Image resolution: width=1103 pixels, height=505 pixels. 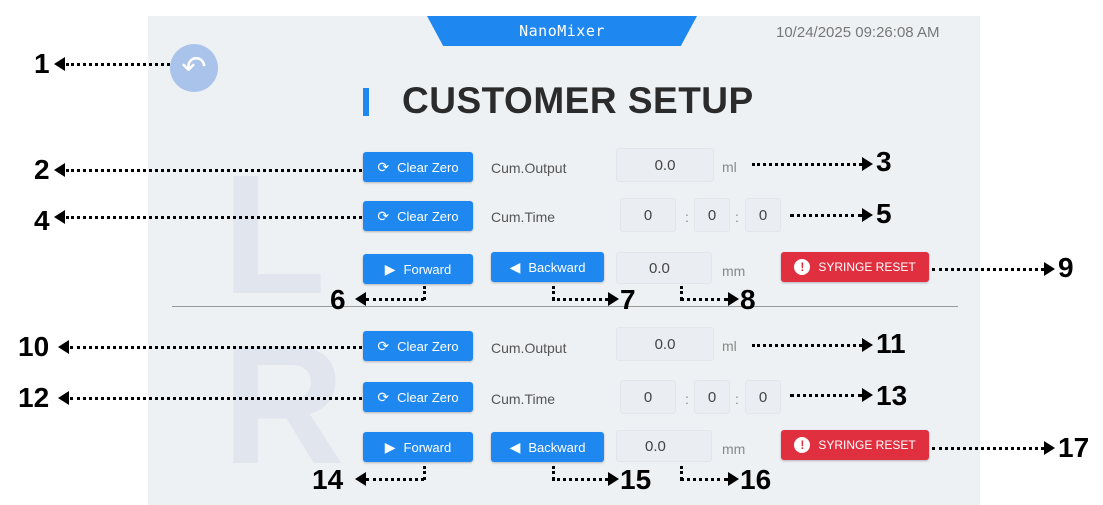 What do you see at coordinates (712, 397) in the screenshot?
I see `right-time-minutes: 0` at bounding box center [712, 397].